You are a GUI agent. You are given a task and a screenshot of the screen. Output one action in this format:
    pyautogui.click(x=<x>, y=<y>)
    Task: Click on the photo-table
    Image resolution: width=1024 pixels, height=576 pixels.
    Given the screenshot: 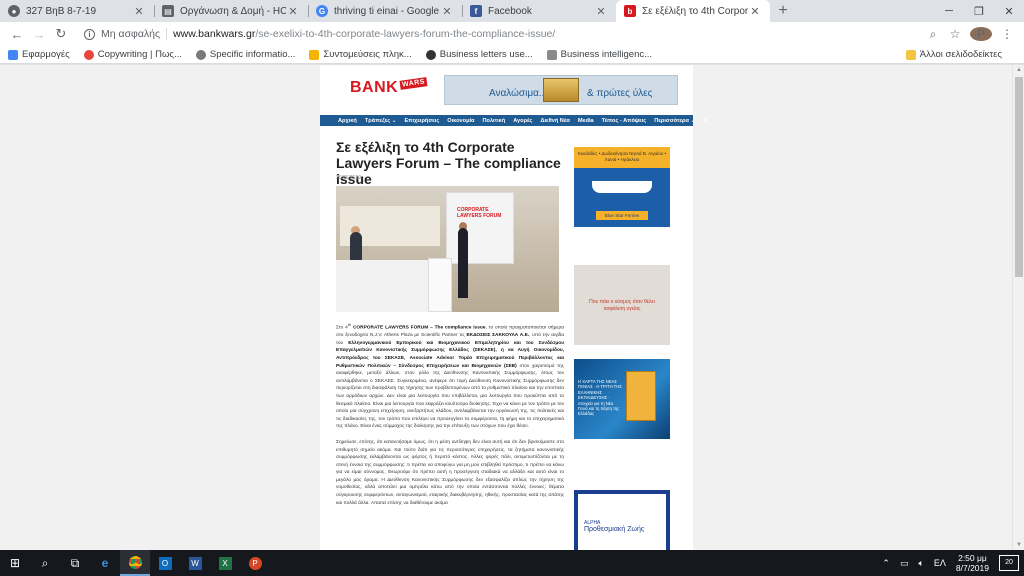 What is the action you would take?
    pyautogui.click(x=384, y=286)
    